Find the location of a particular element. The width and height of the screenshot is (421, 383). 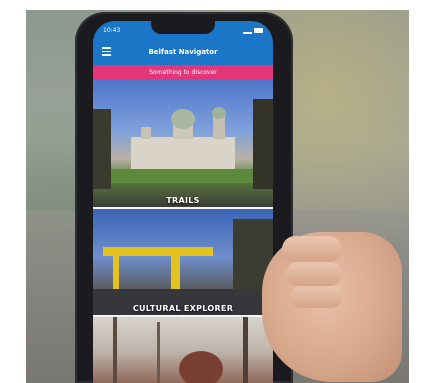

menu-icon is located at coordinates (106, 51).